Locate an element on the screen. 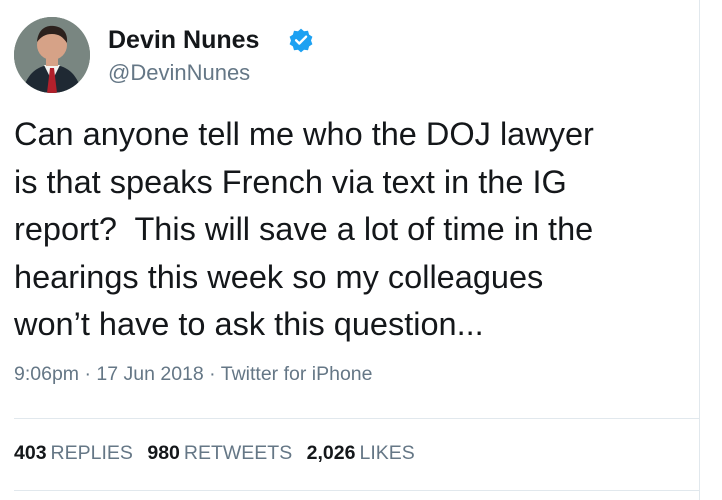 This screenshot has width=722, height=500. likes-count: 2,026 is located at coordinates (331, 453).